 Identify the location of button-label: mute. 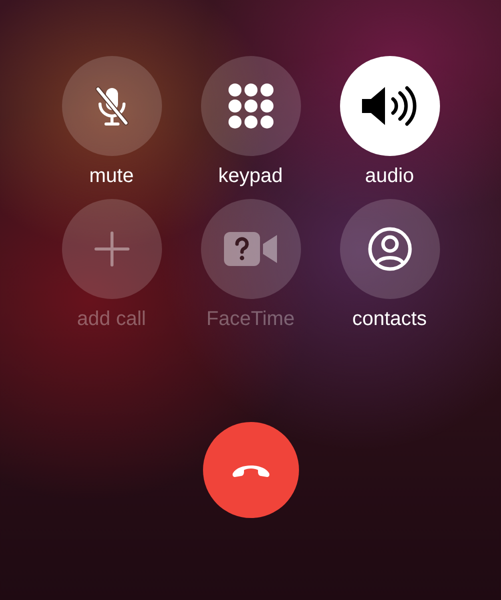
(111, 176).